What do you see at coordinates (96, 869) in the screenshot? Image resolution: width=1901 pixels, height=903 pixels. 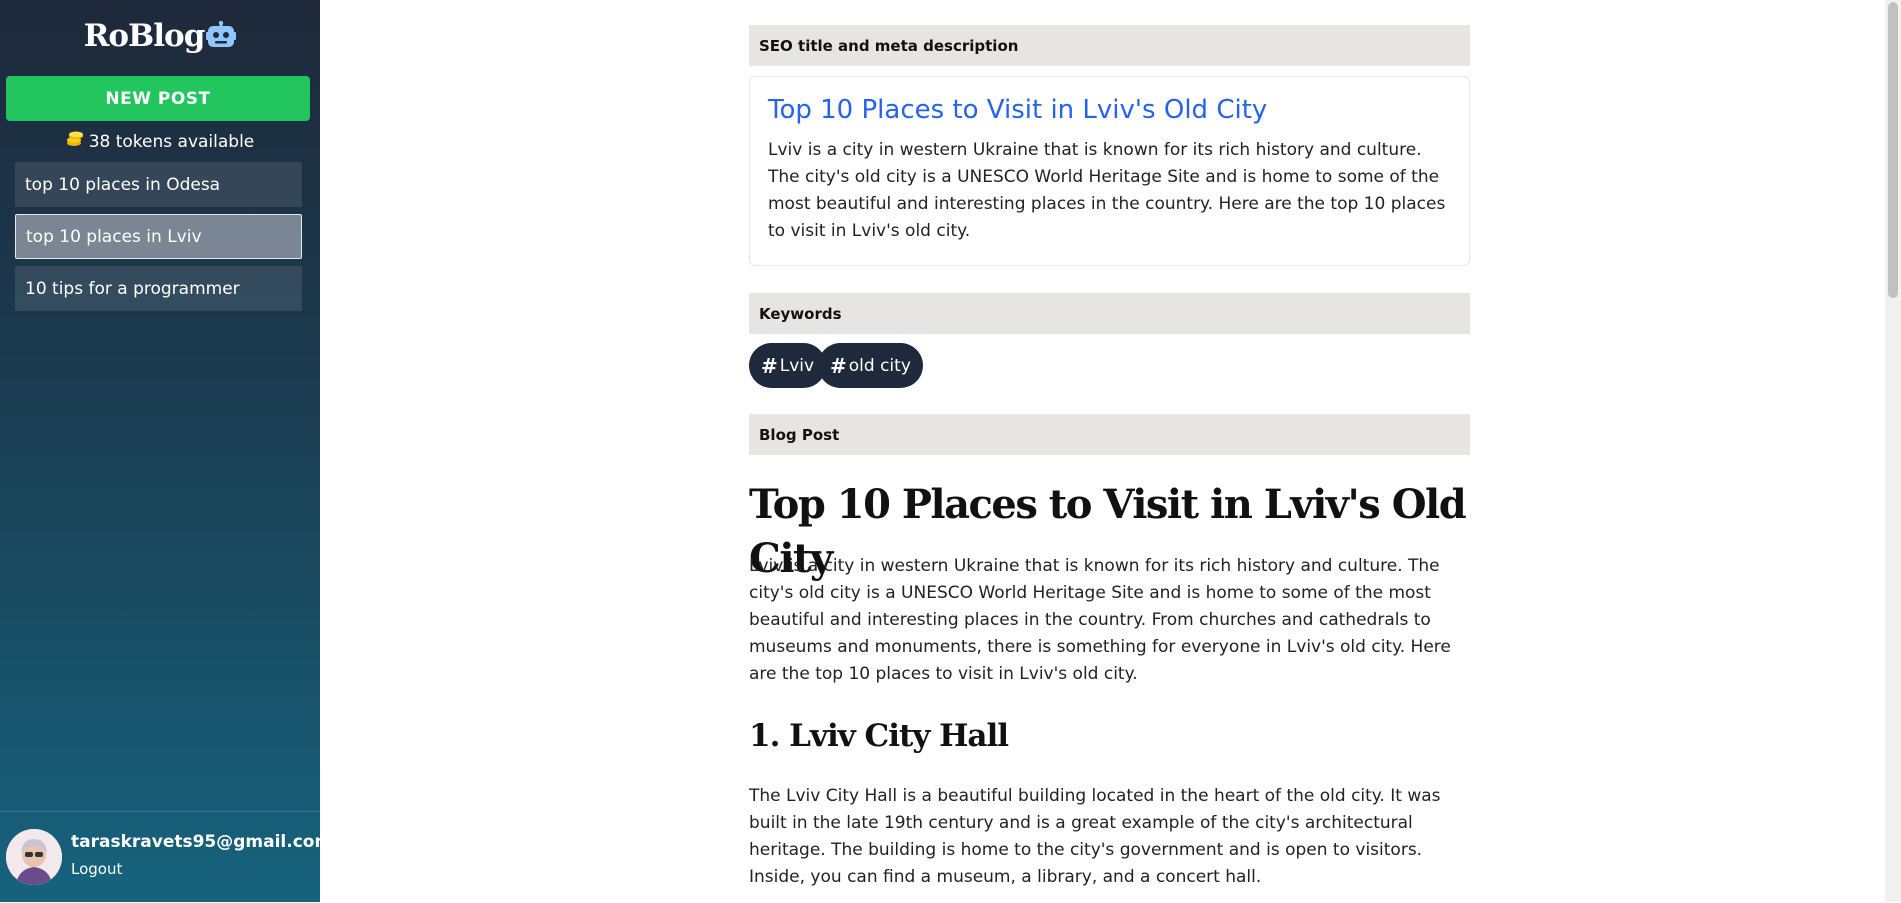 I see `logout-link: Logout` at bounding box center [96, 869].